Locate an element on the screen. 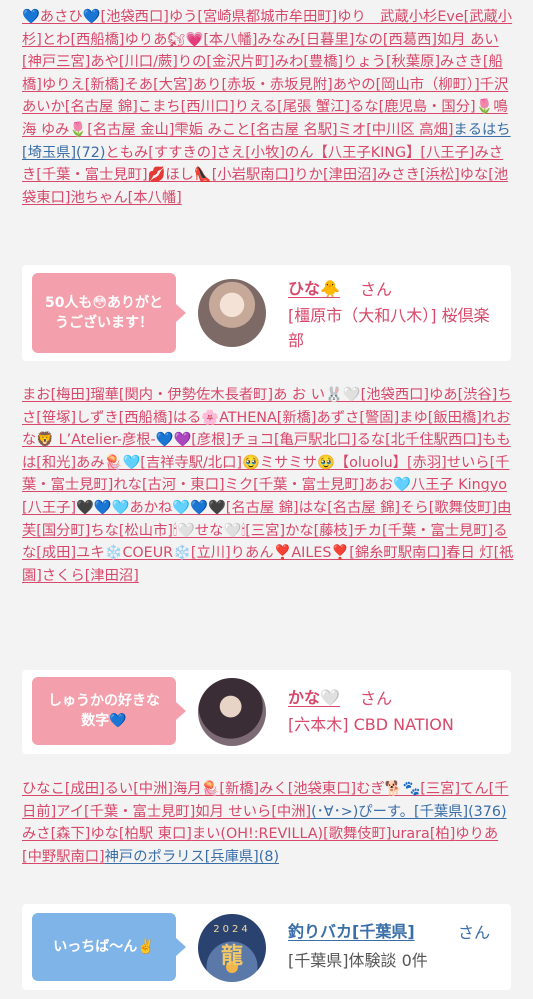  reviewer-name: ひな🐥 is located at coordinates (314, 287).